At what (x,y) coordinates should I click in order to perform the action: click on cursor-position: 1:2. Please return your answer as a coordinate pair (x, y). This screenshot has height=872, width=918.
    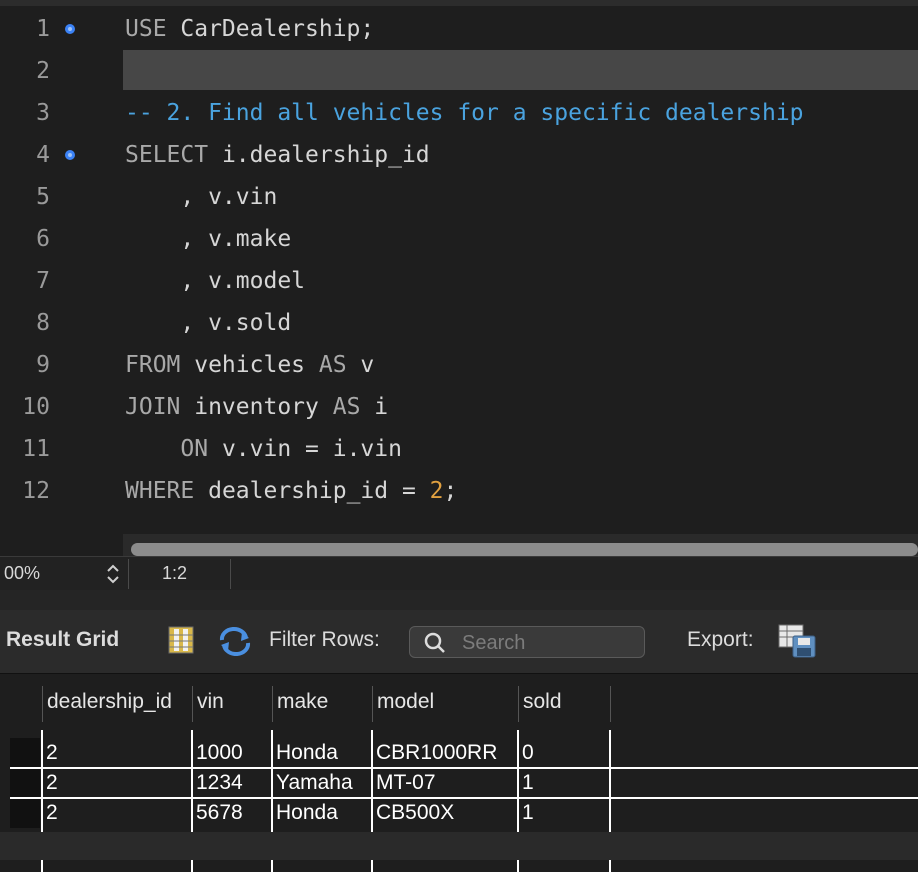
    Looking at the image, I should click on (175, 573).